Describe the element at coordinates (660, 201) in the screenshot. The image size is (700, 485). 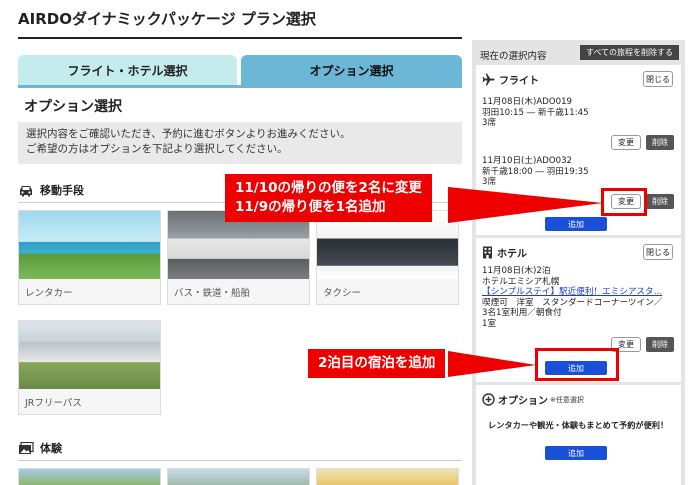
I see `flight-leg-2-delete-button: 削除` at that location.